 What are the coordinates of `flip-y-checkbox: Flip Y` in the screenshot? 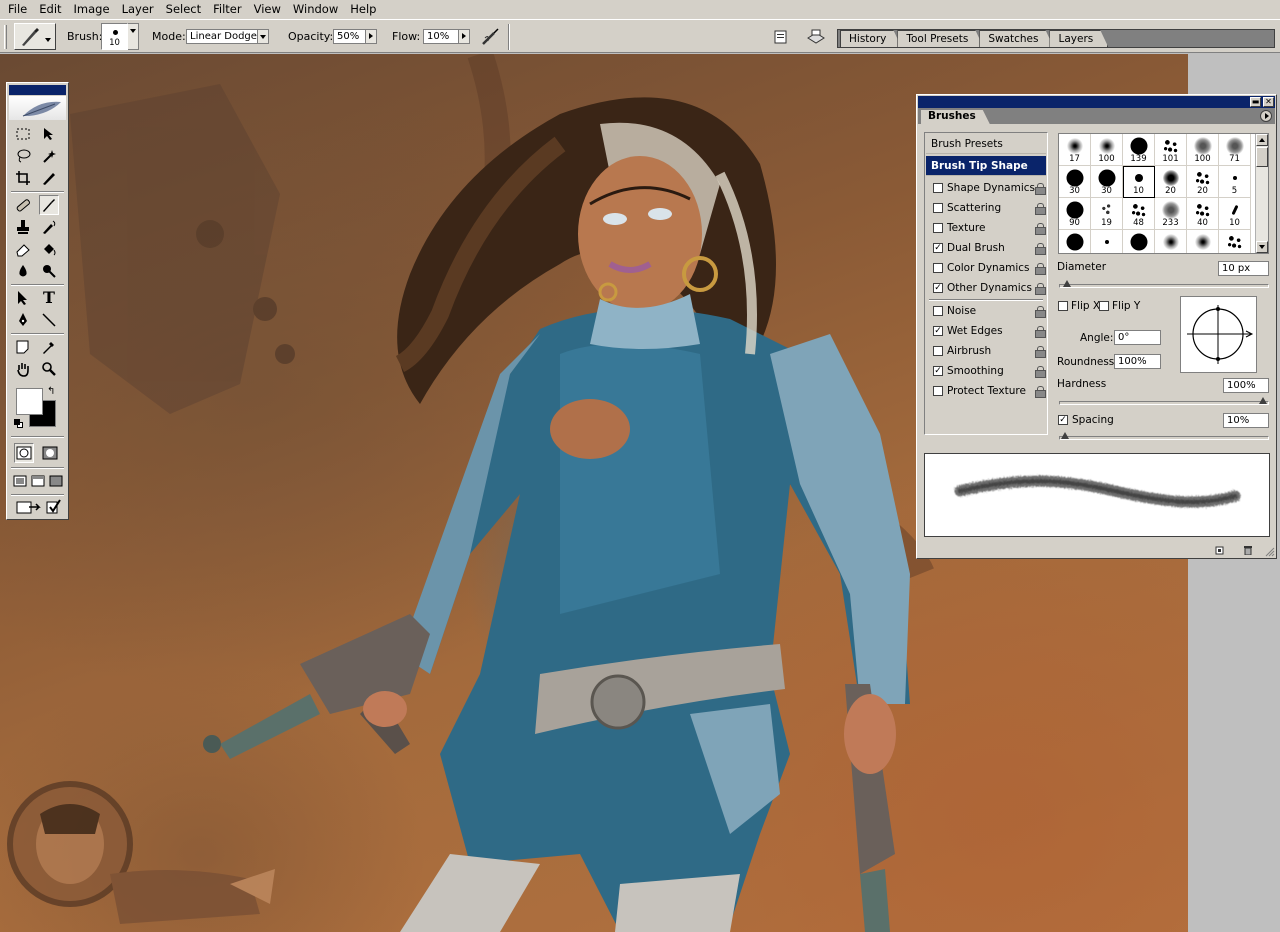 It's located at (1119, 306).